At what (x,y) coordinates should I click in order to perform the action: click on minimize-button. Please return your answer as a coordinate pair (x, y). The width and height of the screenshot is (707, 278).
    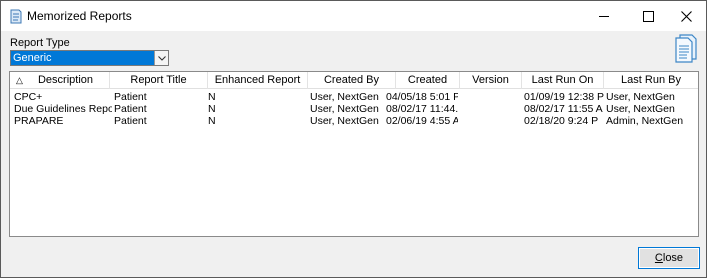
    Looking at the image, I should click on (604, 16).